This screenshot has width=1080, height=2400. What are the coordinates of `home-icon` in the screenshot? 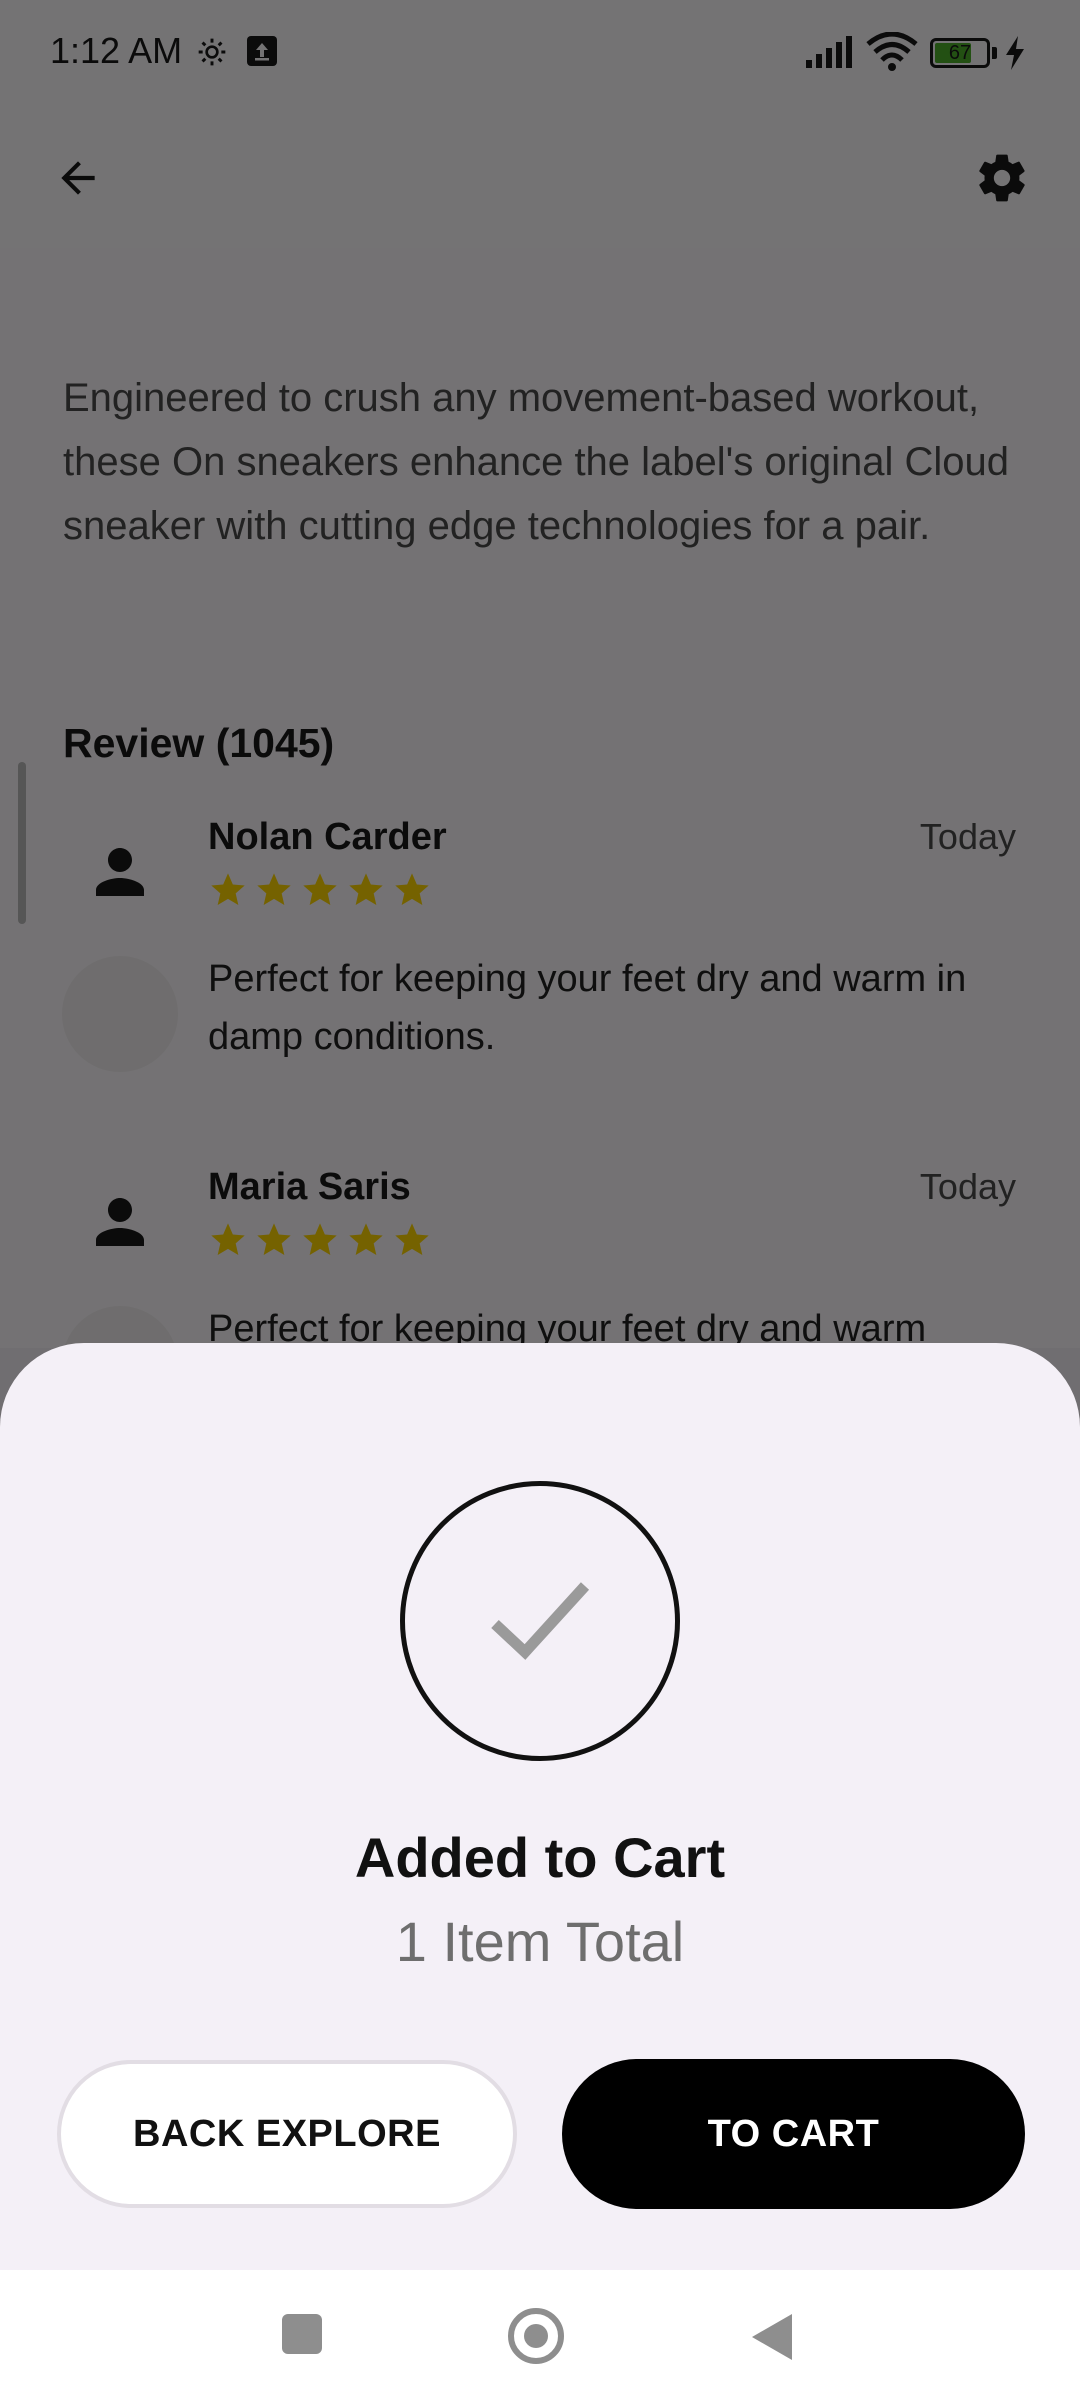 It's located at (536, 2336).